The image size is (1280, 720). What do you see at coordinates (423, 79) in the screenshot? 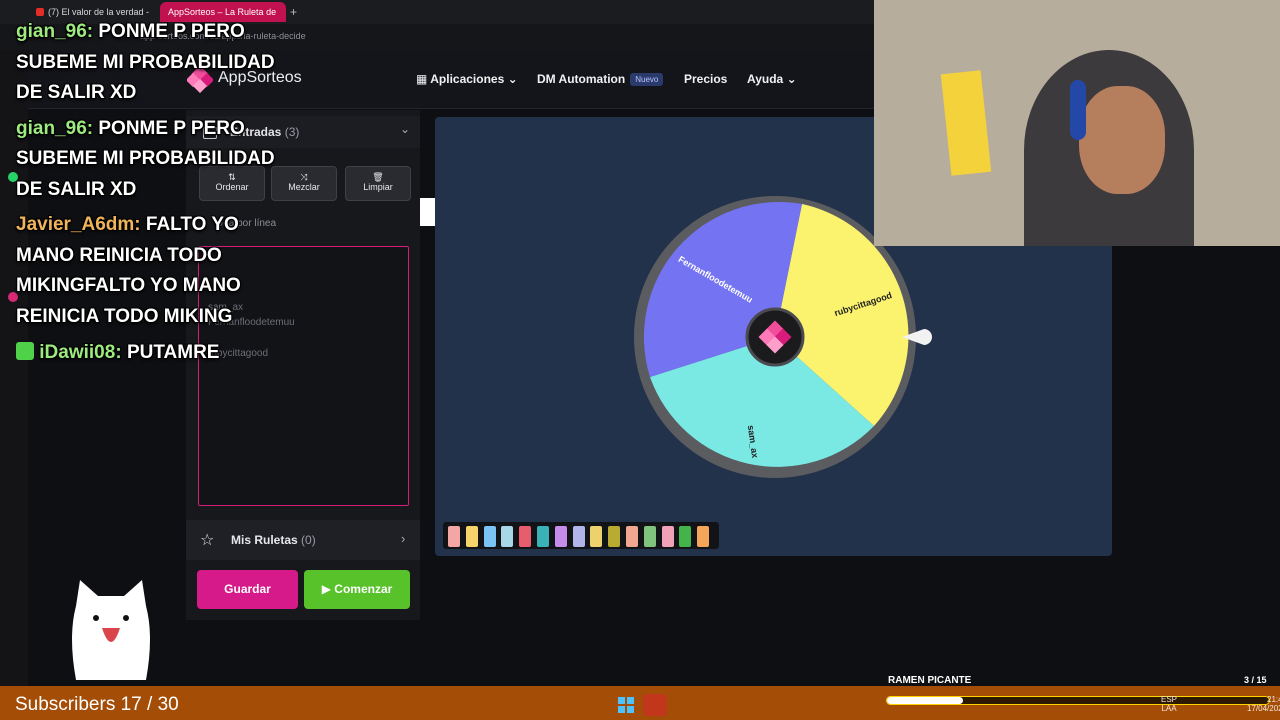
I see `grid-icon: ▦` at bounding box center [423, 79].